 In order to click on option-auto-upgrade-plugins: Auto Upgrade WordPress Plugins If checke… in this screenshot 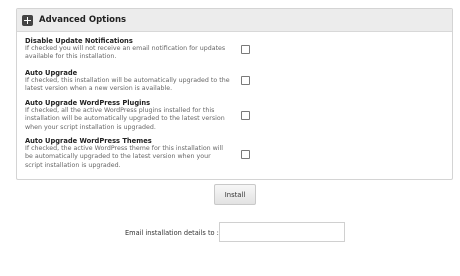, I will do `click(137, 115)`.